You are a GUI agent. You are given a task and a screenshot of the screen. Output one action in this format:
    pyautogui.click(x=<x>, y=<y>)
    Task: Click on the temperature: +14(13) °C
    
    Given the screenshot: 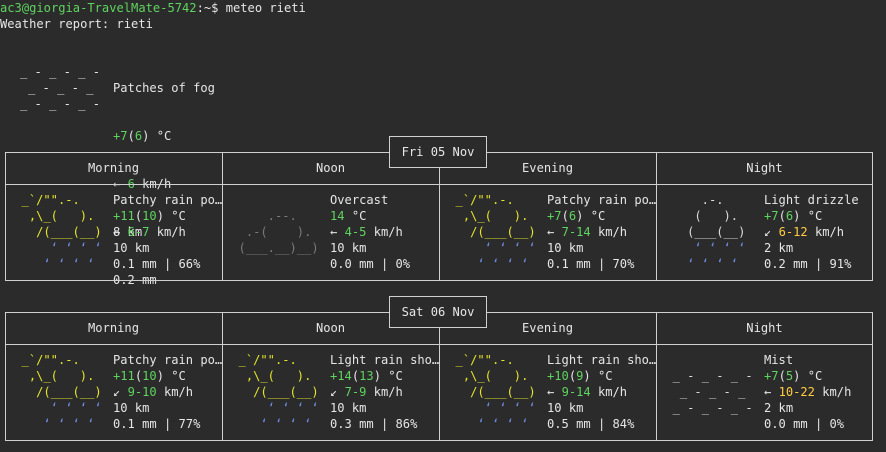 What is the action you would take?
    pyautogui.click(x=366, y=376)
    